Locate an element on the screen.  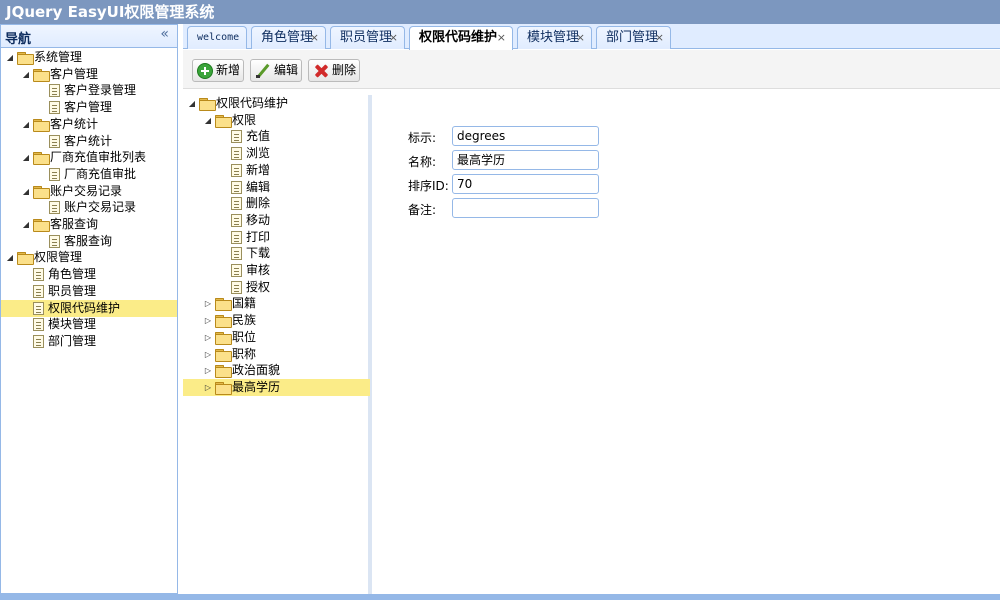
tree-node-label: 删除 is located at coordinates (258, 203).